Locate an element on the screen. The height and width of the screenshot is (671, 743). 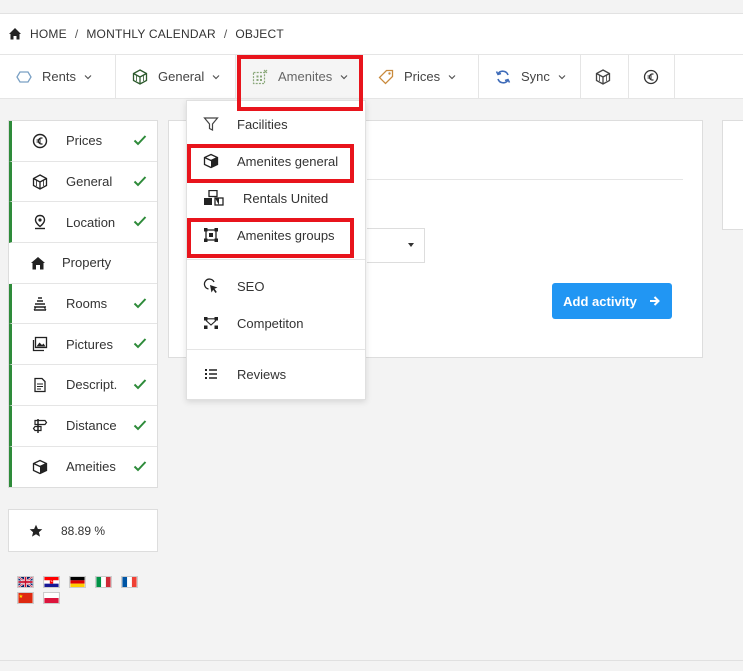
menu-item-label: Amenites general is located at coordinates (288, 161).